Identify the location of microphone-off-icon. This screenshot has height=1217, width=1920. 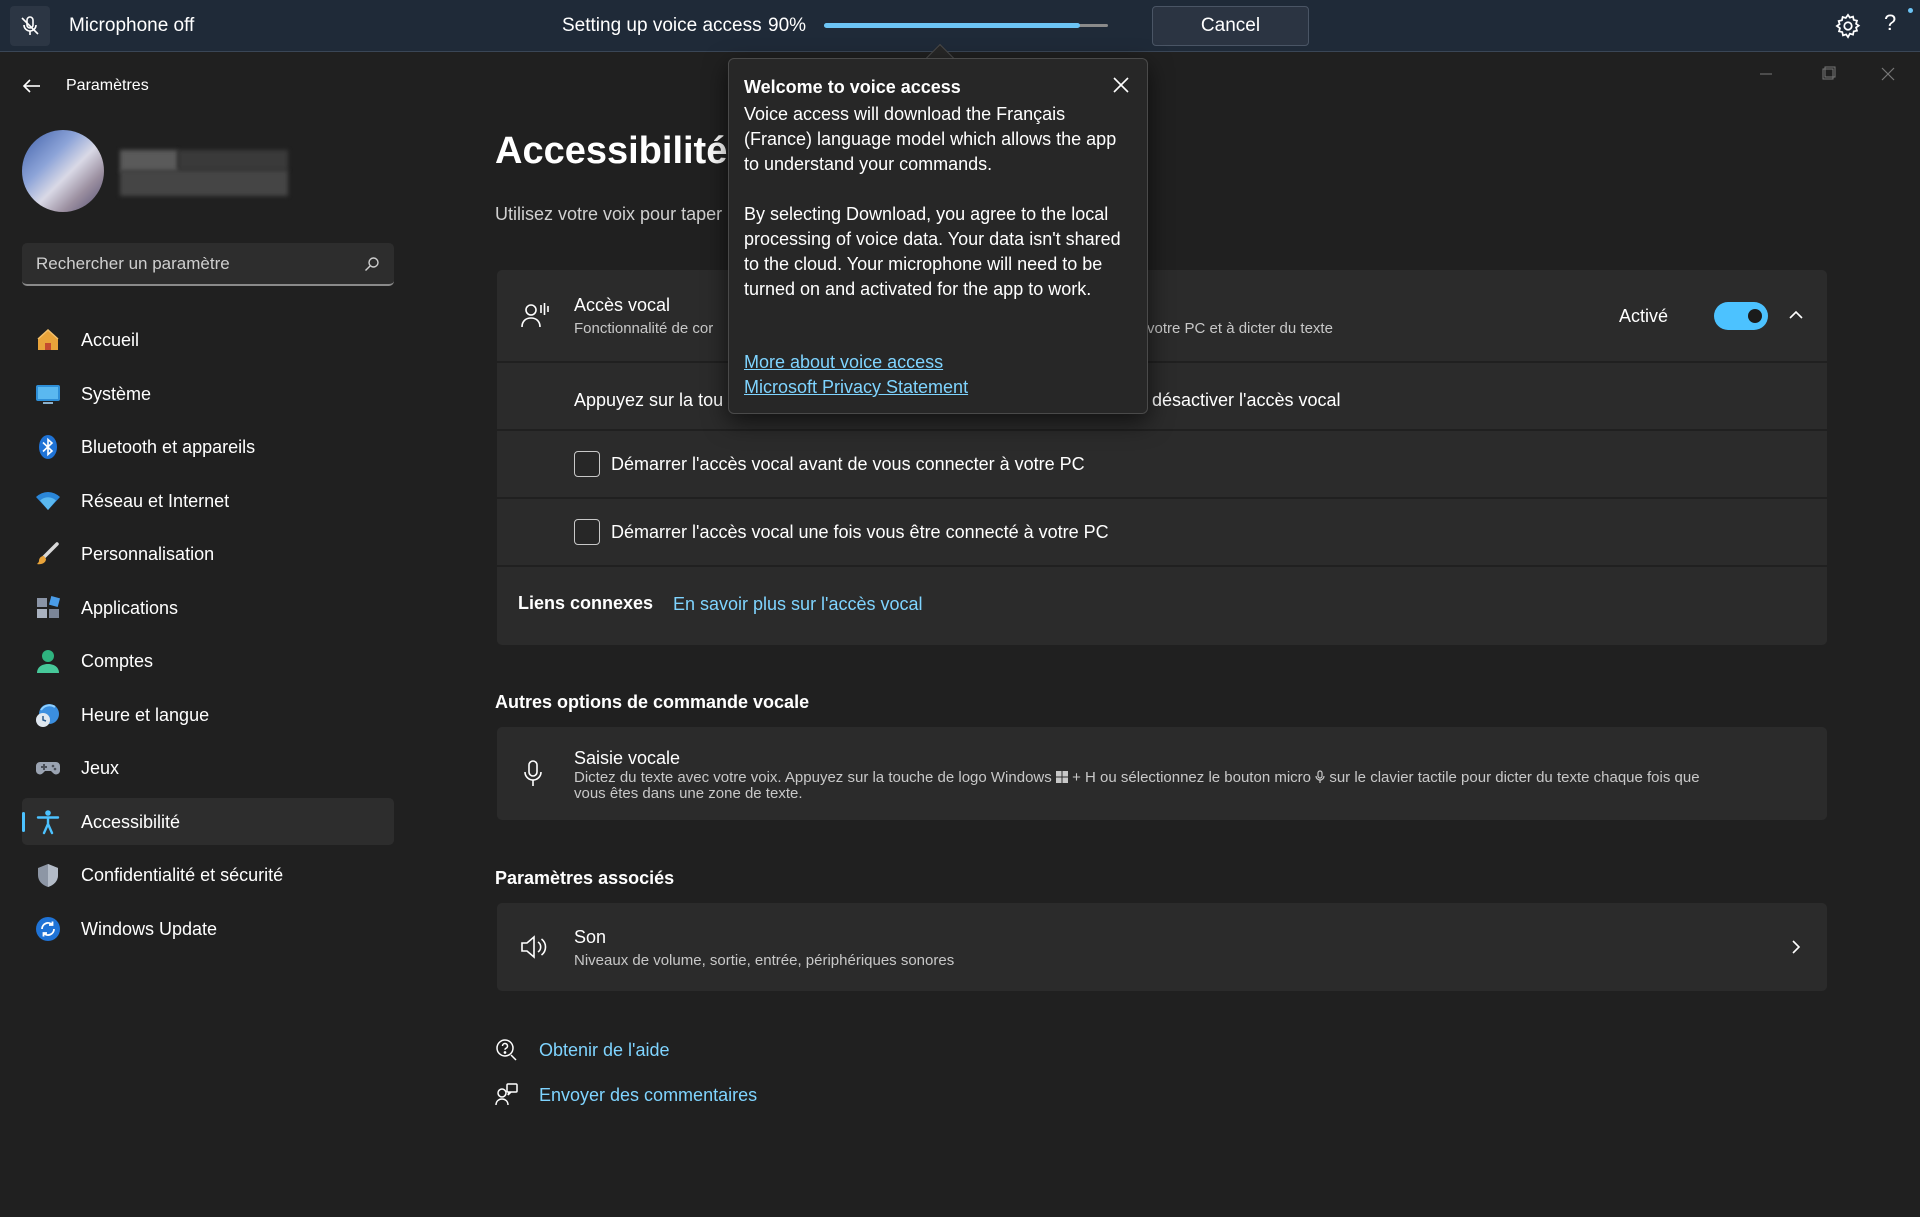
(30, 25).